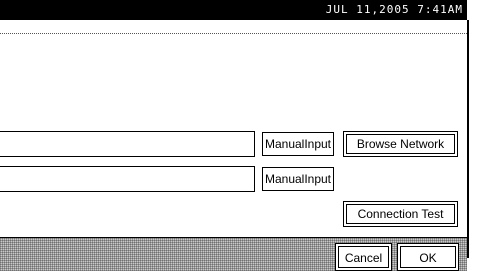 This screenshot has height=280, width=477. Describe the element at coordinates (233, 33) in the screenshot. I see `title-separator` at that location.